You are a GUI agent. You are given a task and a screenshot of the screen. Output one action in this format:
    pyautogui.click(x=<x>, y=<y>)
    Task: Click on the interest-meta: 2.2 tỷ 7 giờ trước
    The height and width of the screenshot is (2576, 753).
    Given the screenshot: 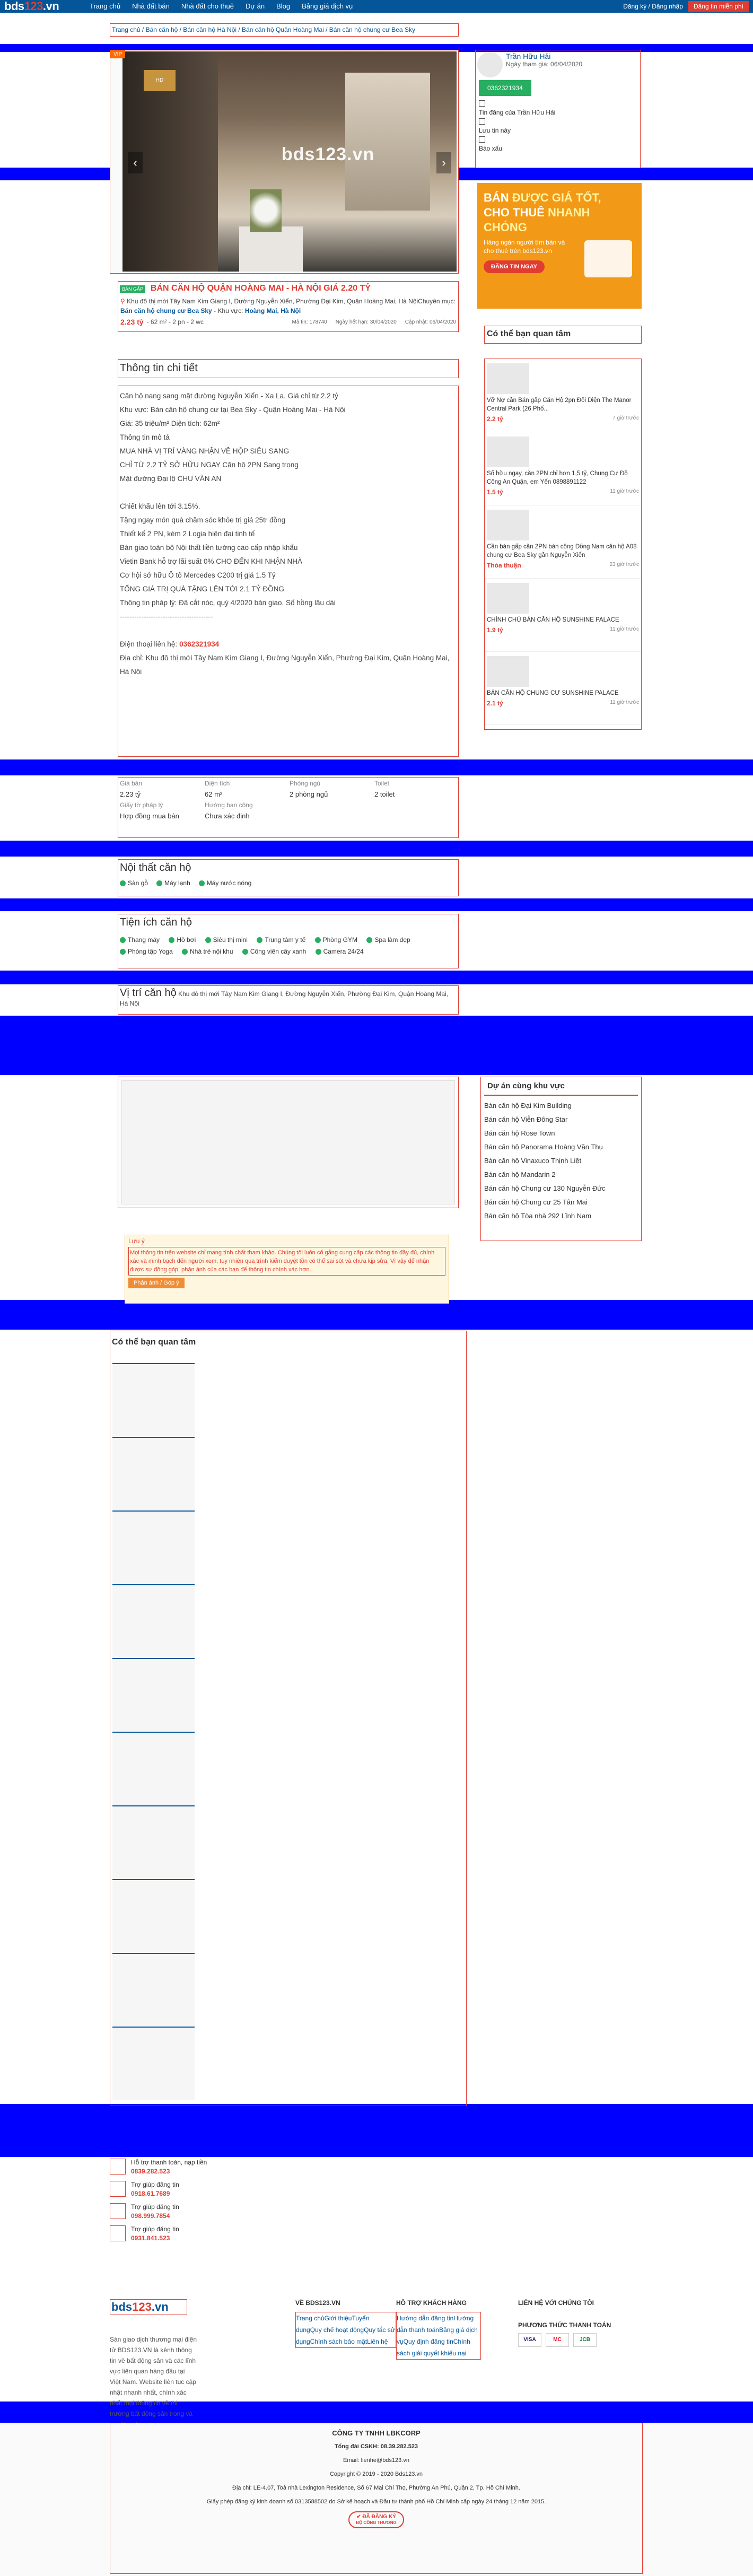 What is the action you would take?
    pyautogui.click(x=563, y=419)
    